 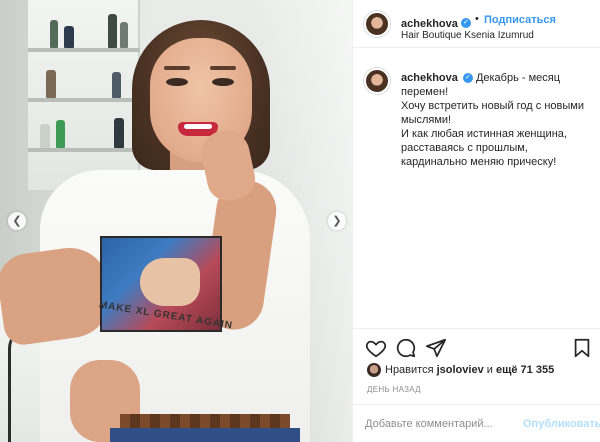 I want to click on caption-username: achekhova, so click(x=429, y=78).